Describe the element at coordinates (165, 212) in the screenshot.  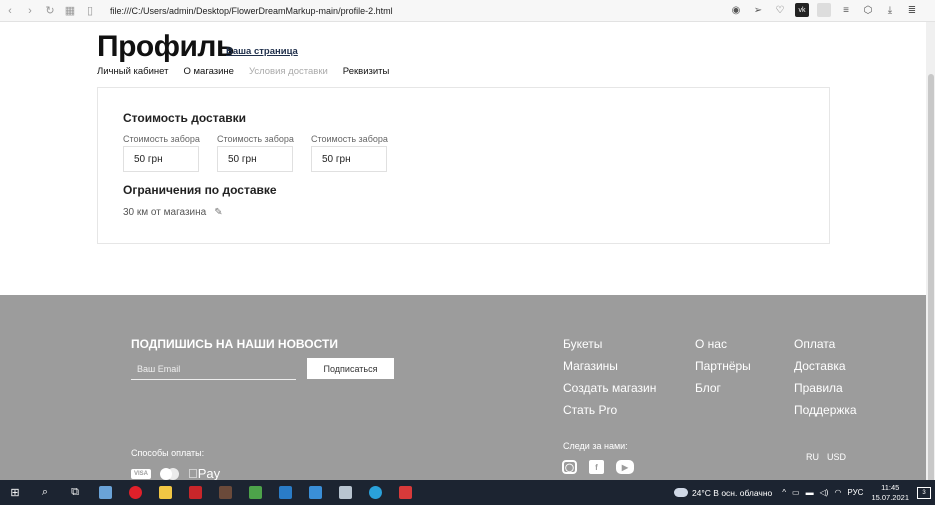
I see `delivery-limit-value: 30 км от магазина` at that location.